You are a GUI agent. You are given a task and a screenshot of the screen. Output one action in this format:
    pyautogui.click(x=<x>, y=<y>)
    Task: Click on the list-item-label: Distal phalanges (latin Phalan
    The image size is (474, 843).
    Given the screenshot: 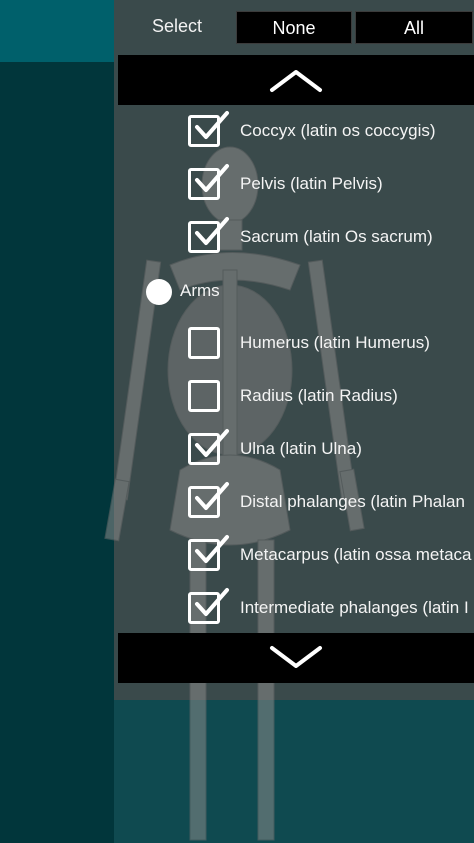 What is the action you would take?
    pyautogui.click(x=352, y=501)
    